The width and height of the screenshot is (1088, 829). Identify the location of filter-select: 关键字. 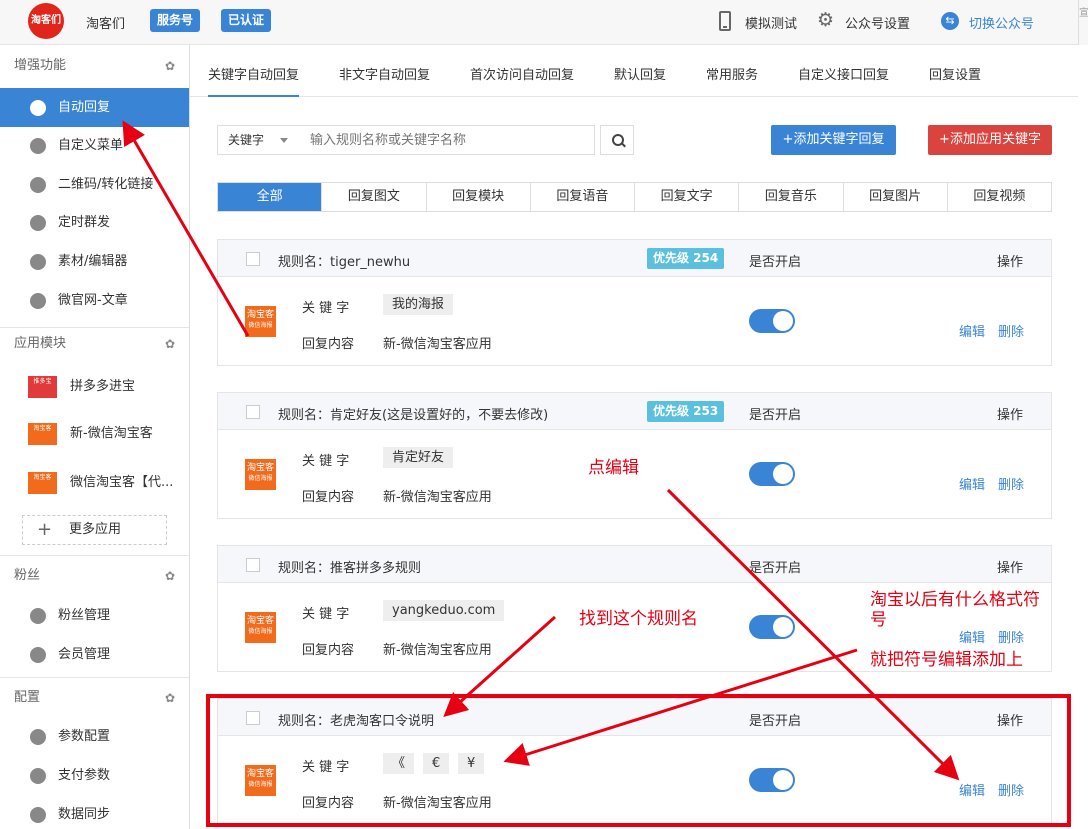
(258, 140).